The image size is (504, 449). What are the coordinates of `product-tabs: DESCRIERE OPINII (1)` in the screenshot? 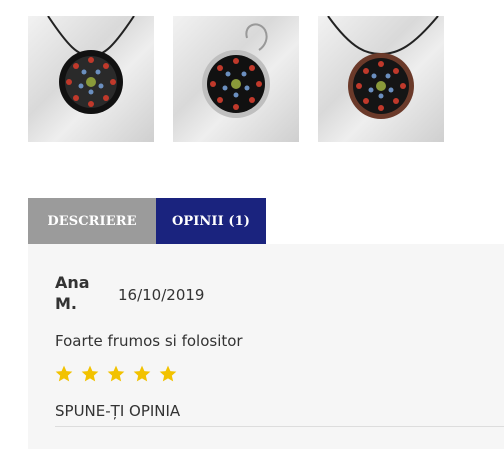 It's located at (147, 221).